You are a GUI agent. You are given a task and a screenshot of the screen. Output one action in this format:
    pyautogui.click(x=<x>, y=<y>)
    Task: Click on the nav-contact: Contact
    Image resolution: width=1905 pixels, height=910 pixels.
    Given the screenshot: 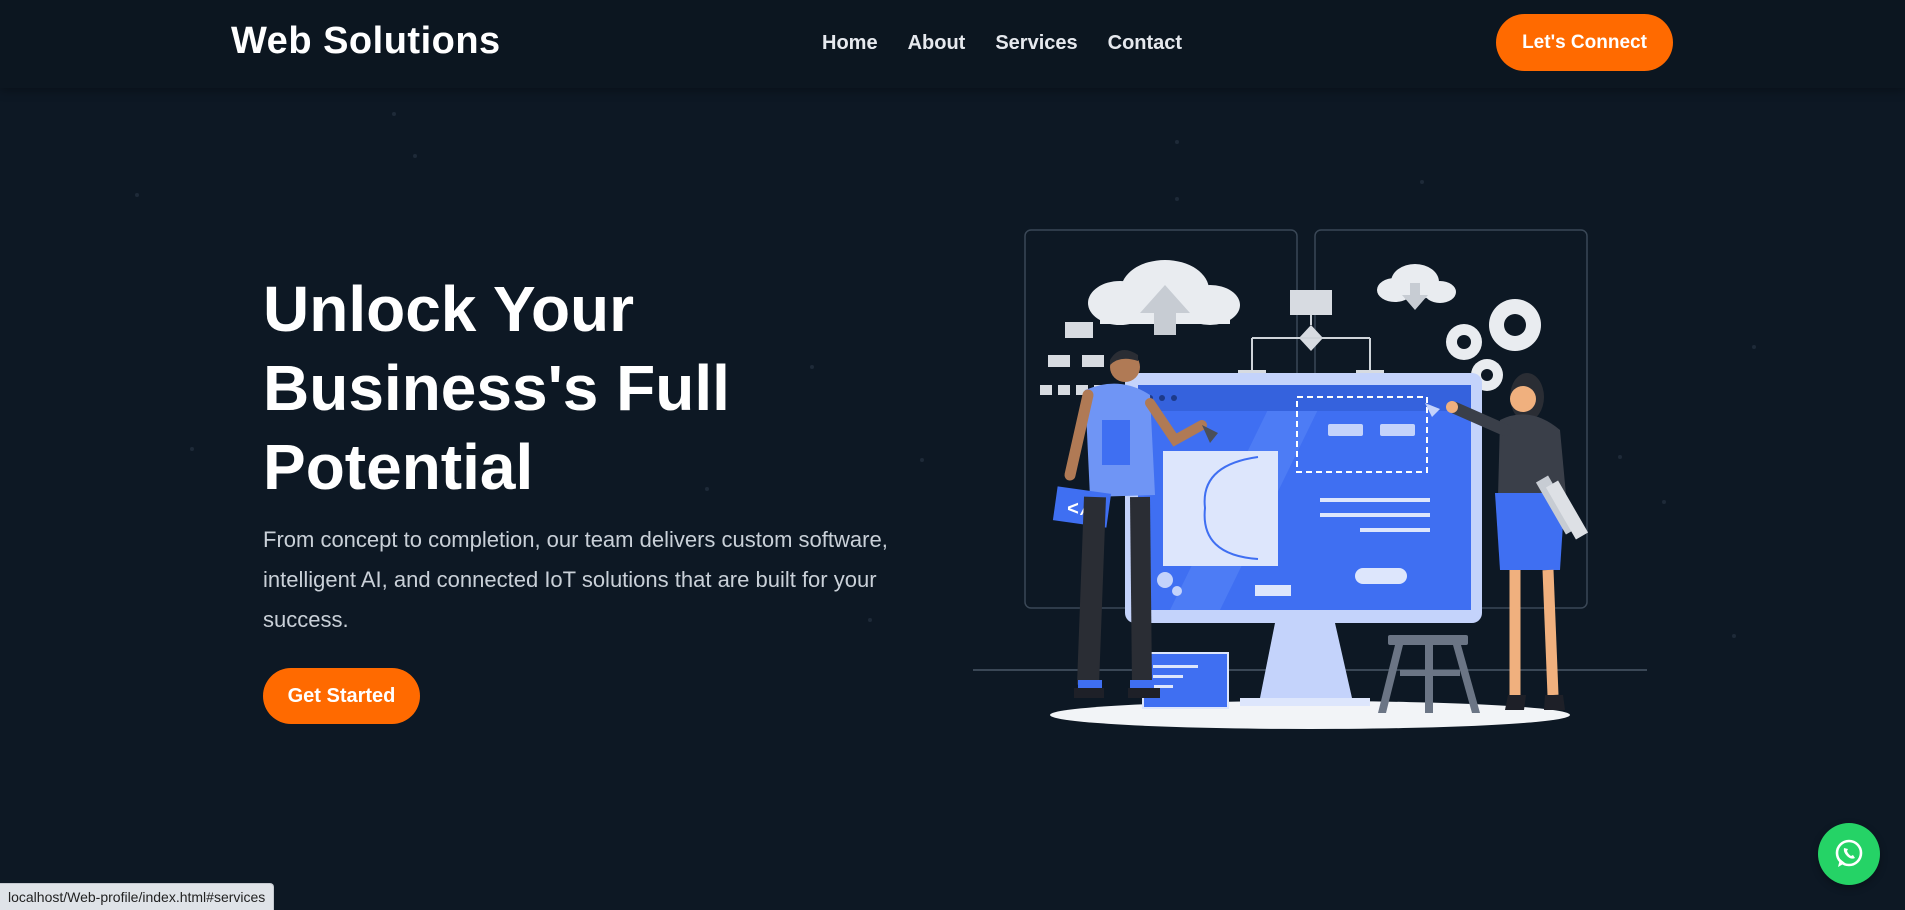 What is the action you would take?
    pyautogui.click(x=1145, y=43)
    